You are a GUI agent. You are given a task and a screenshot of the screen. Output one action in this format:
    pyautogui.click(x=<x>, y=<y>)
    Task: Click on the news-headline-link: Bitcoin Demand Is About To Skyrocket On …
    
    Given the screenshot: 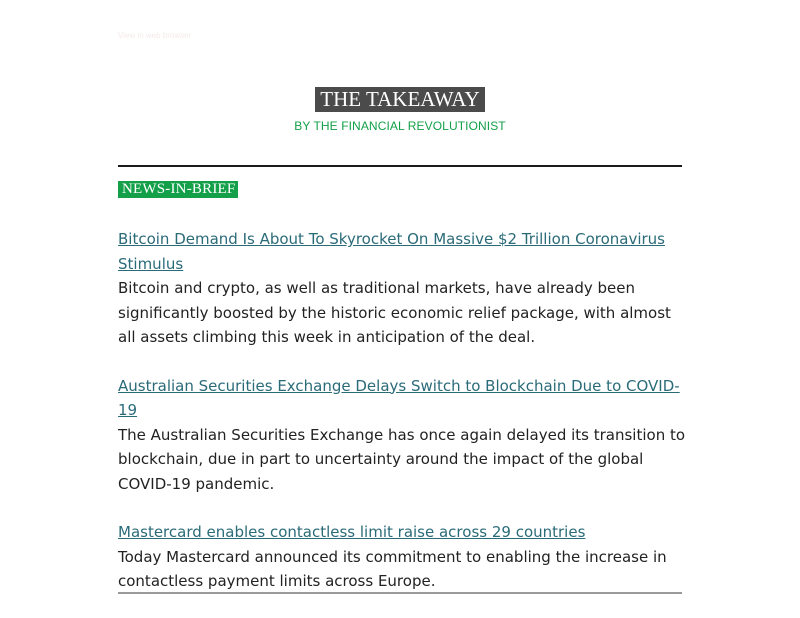 What is the action you would take?
    pyautogui.click(x=404, y=251)
    